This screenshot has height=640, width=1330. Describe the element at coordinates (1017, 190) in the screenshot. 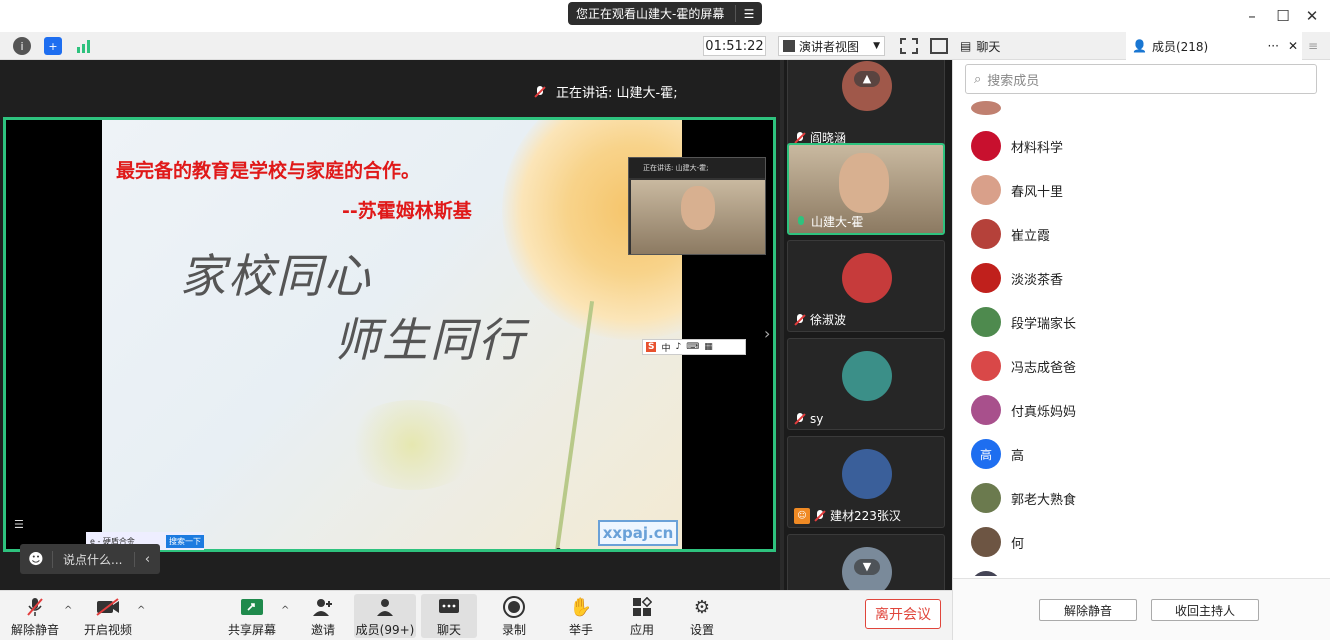

I see `list-item: 春风十里` at that location.